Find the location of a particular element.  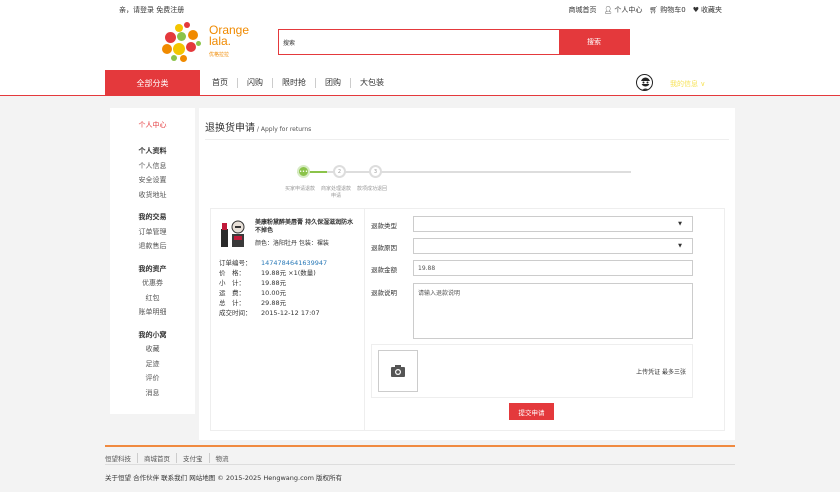

search-bar: 搜索 is located at coordinates (454, 42).